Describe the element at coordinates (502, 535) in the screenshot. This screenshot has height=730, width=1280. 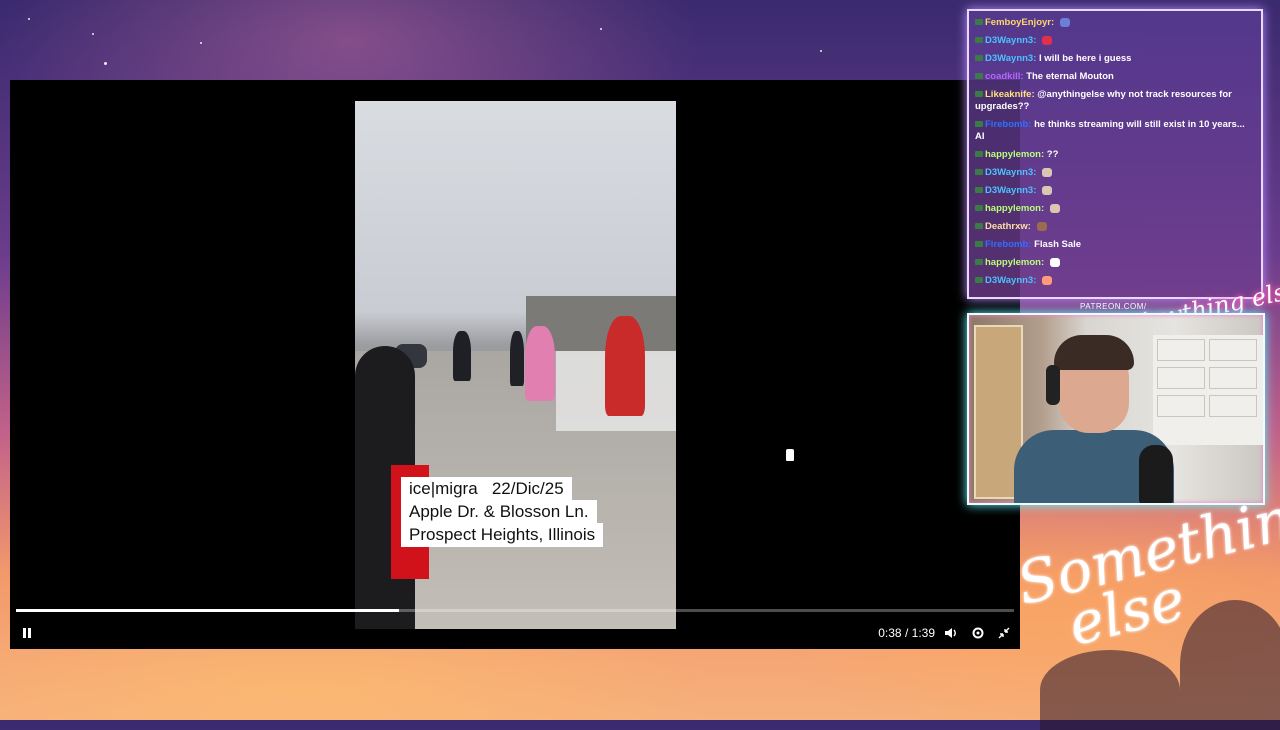
I see `caption-line-3: Prospect Heights, Illinois` at that location.